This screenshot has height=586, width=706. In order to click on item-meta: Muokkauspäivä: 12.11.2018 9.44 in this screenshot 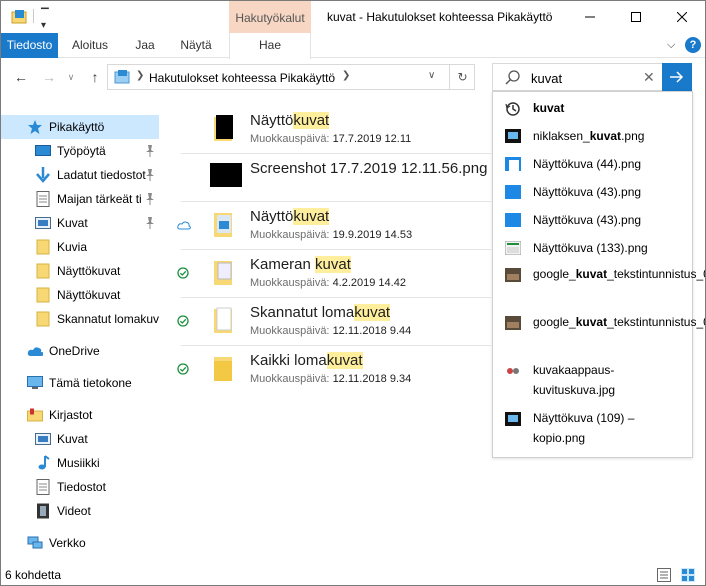, I will do `click(331, 331)`.